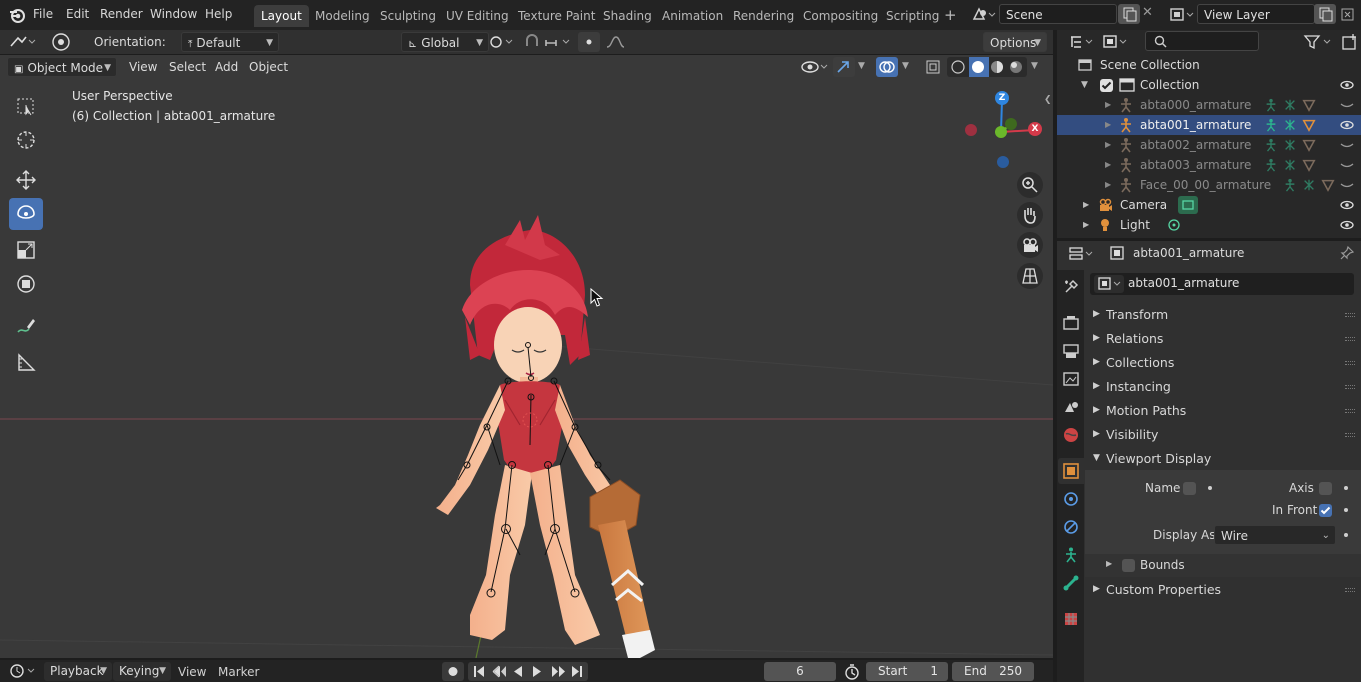 The width and height of the screenshot is (1361, 682). What do you see at coordinates (1071, 527) in the screenshot?
I see `tab-physics-icon` at bounding box center [1071, 527].